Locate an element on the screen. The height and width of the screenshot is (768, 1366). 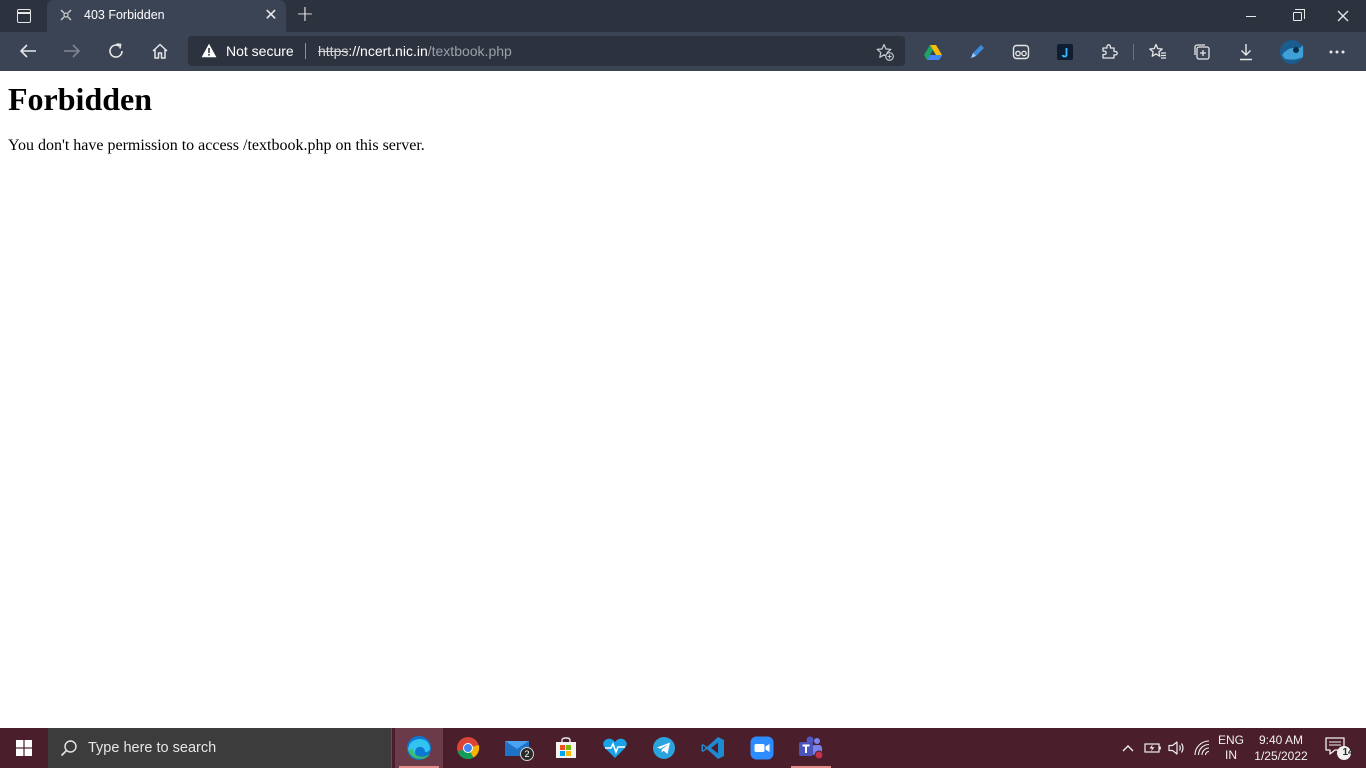
taskbar-telegram is located at coordinates (664, 748).